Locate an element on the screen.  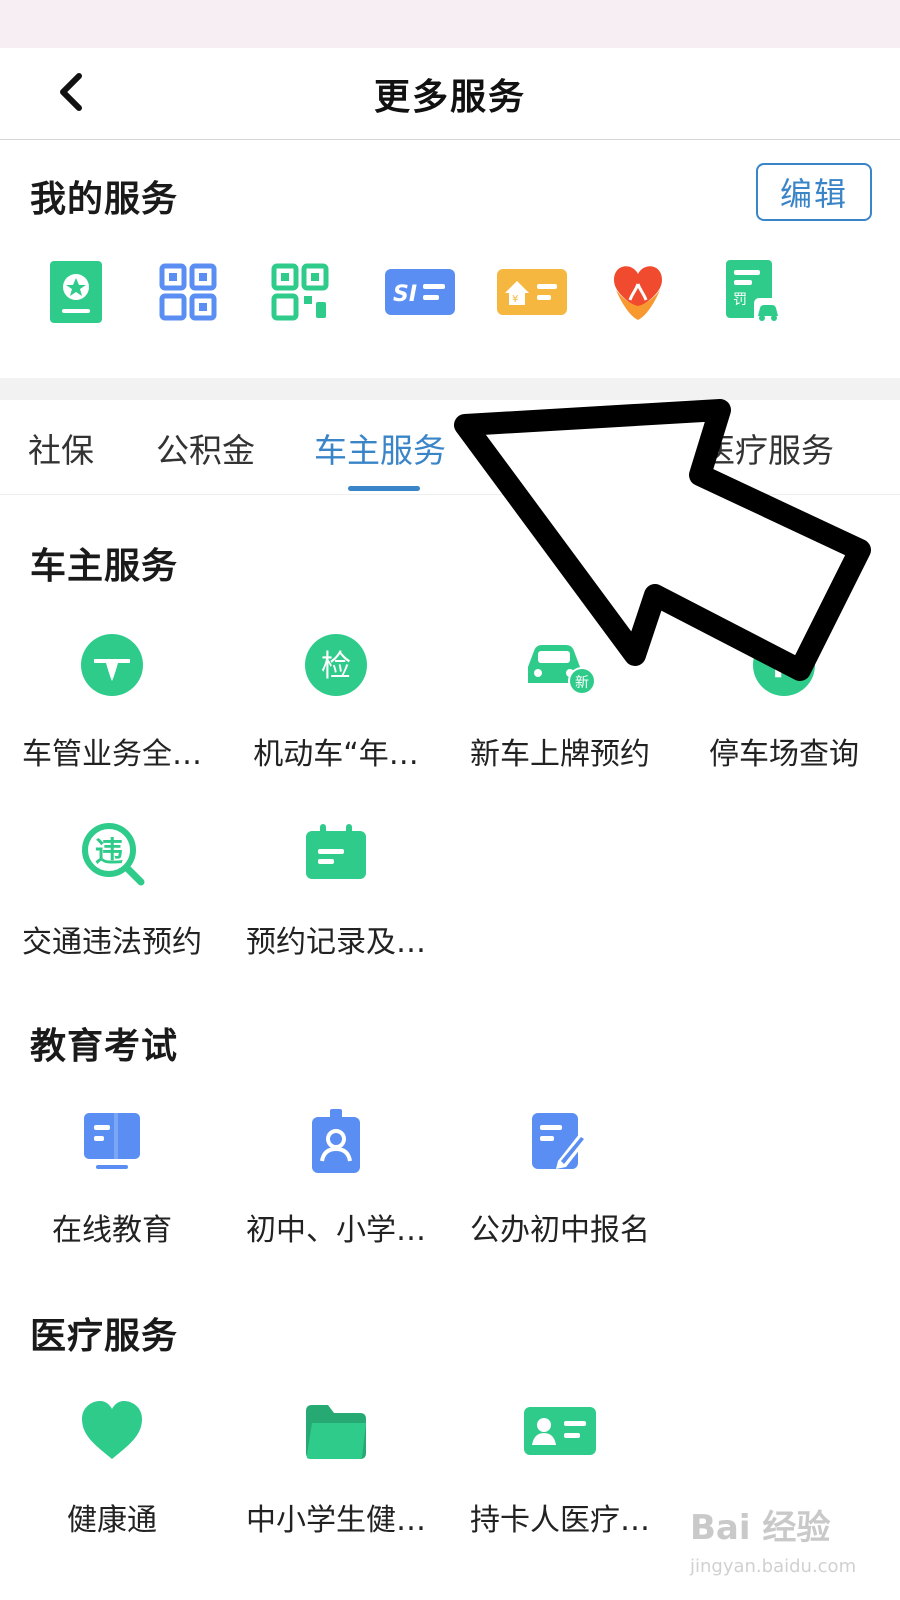
watermark: Bai 经验 jingyan.baidu.com is located at coordinates (790, 1545).